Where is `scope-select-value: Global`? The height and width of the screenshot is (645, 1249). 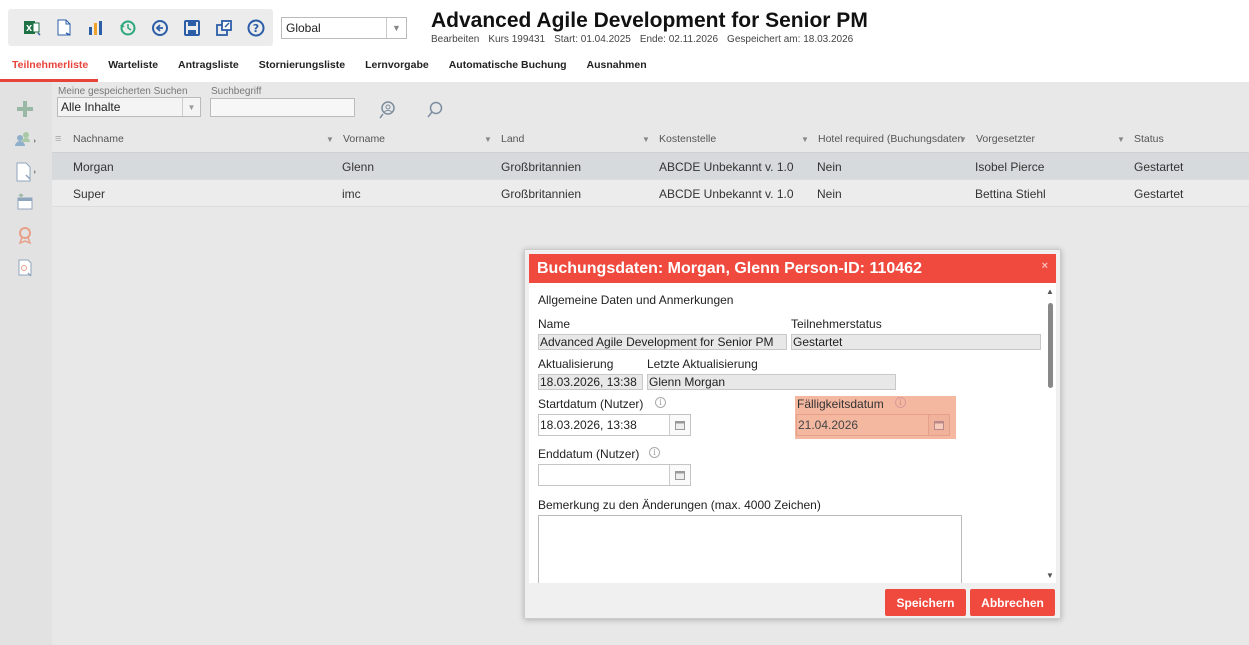
scope-select-value: Global is located at coordinates (303, 28).